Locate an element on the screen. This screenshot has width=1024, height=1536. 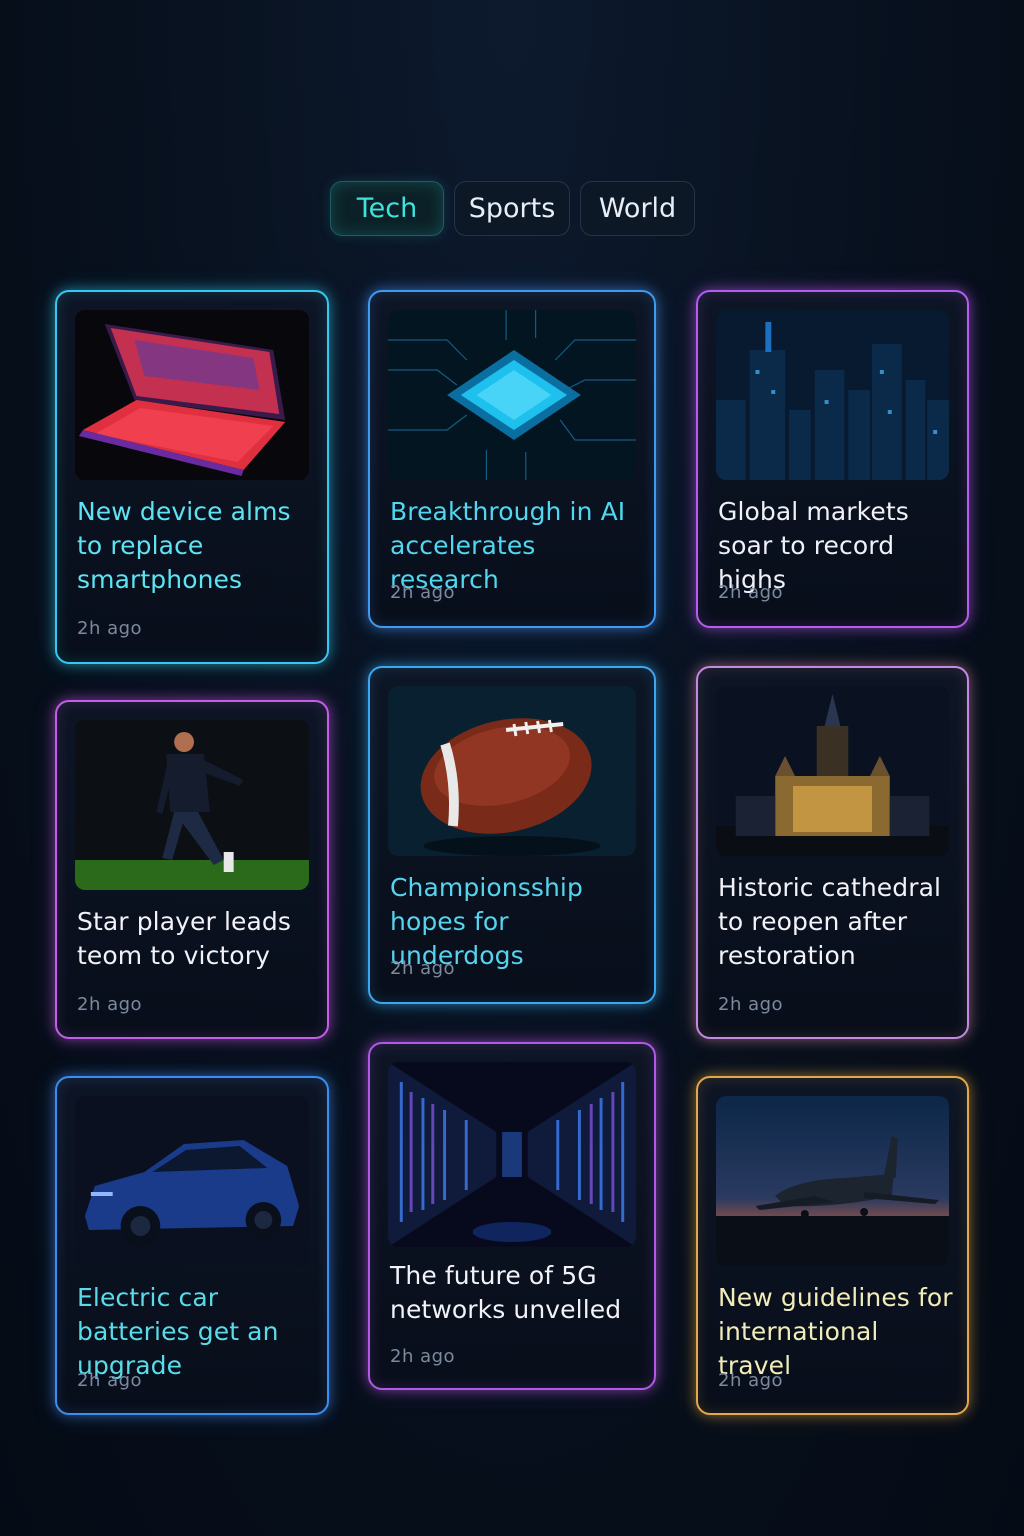
article-title: Star player leads teom to victory is located at coordinates (184, 938).